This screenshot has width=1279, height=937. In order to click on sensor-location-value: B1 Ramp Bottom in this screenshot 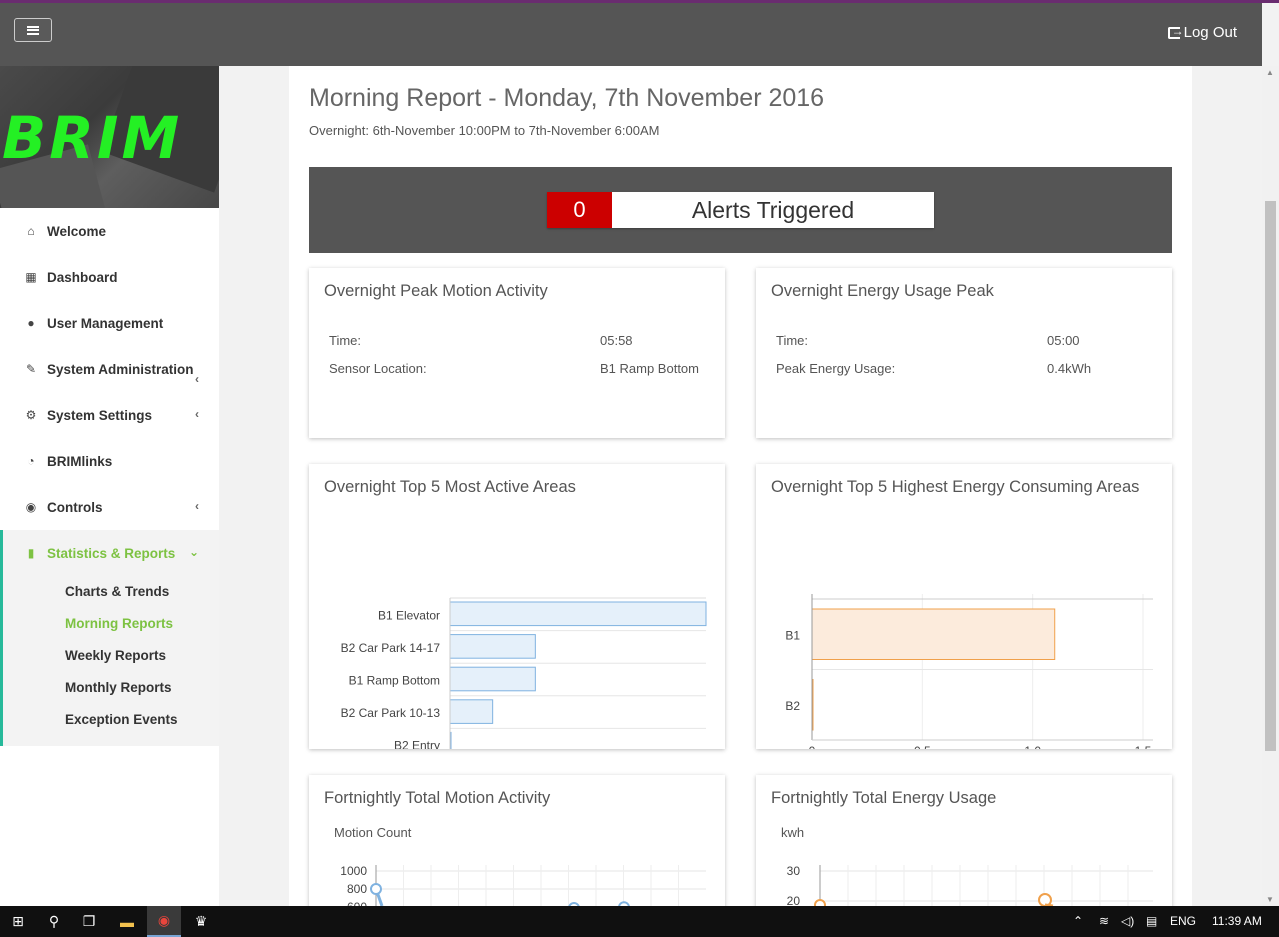, I will do `click(649, 368)`.